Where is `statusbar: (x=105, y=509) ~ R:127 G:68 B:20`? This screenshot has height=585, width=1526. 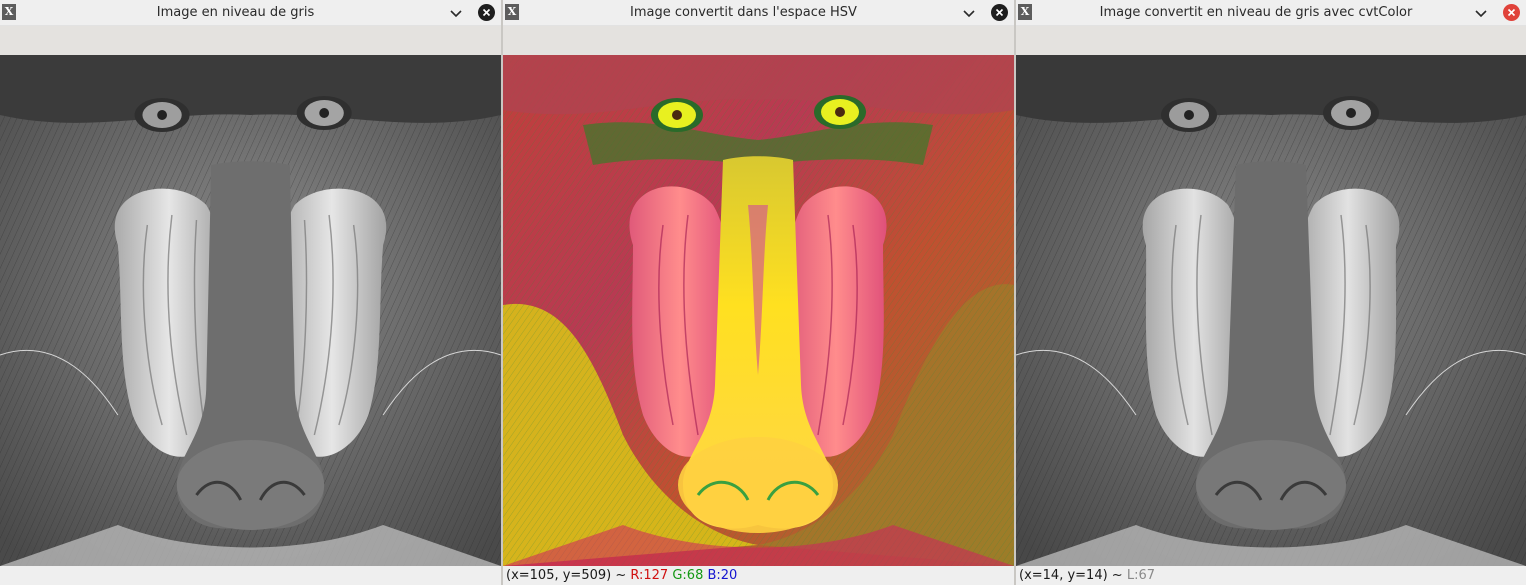
statusbar: (x=105, y=509) ~ R:127 G:68 B:20 is located at coordinates (758, 575).